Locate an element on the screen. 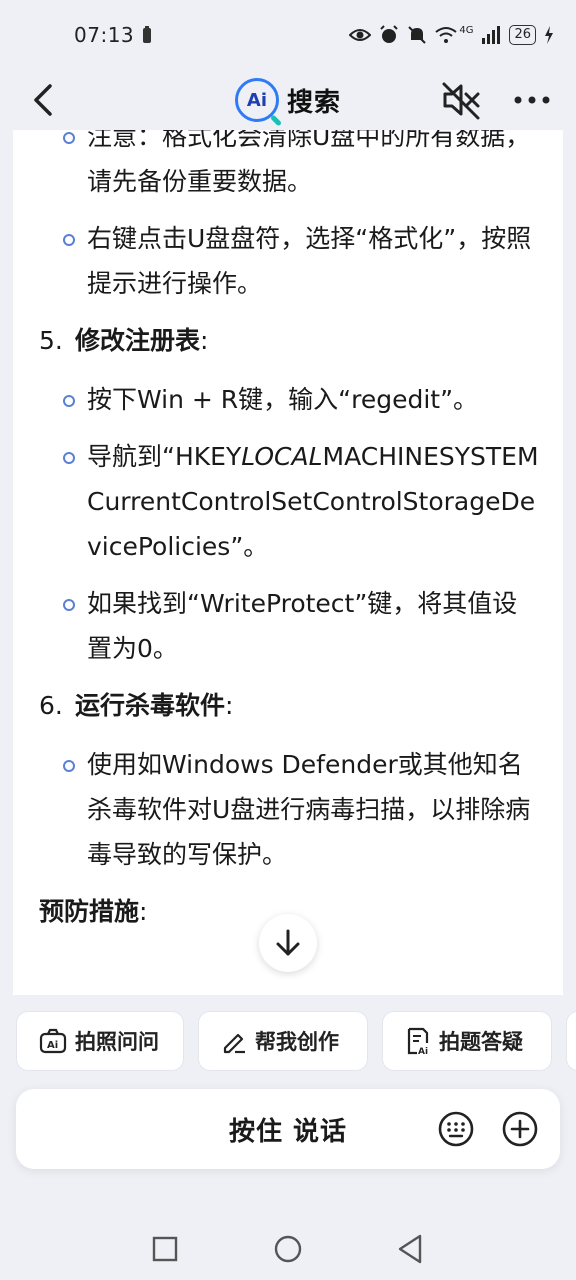  list-item: 如果找到“WriteProtect”键，将其值设置为0。 is located at coordinates (288, 626).